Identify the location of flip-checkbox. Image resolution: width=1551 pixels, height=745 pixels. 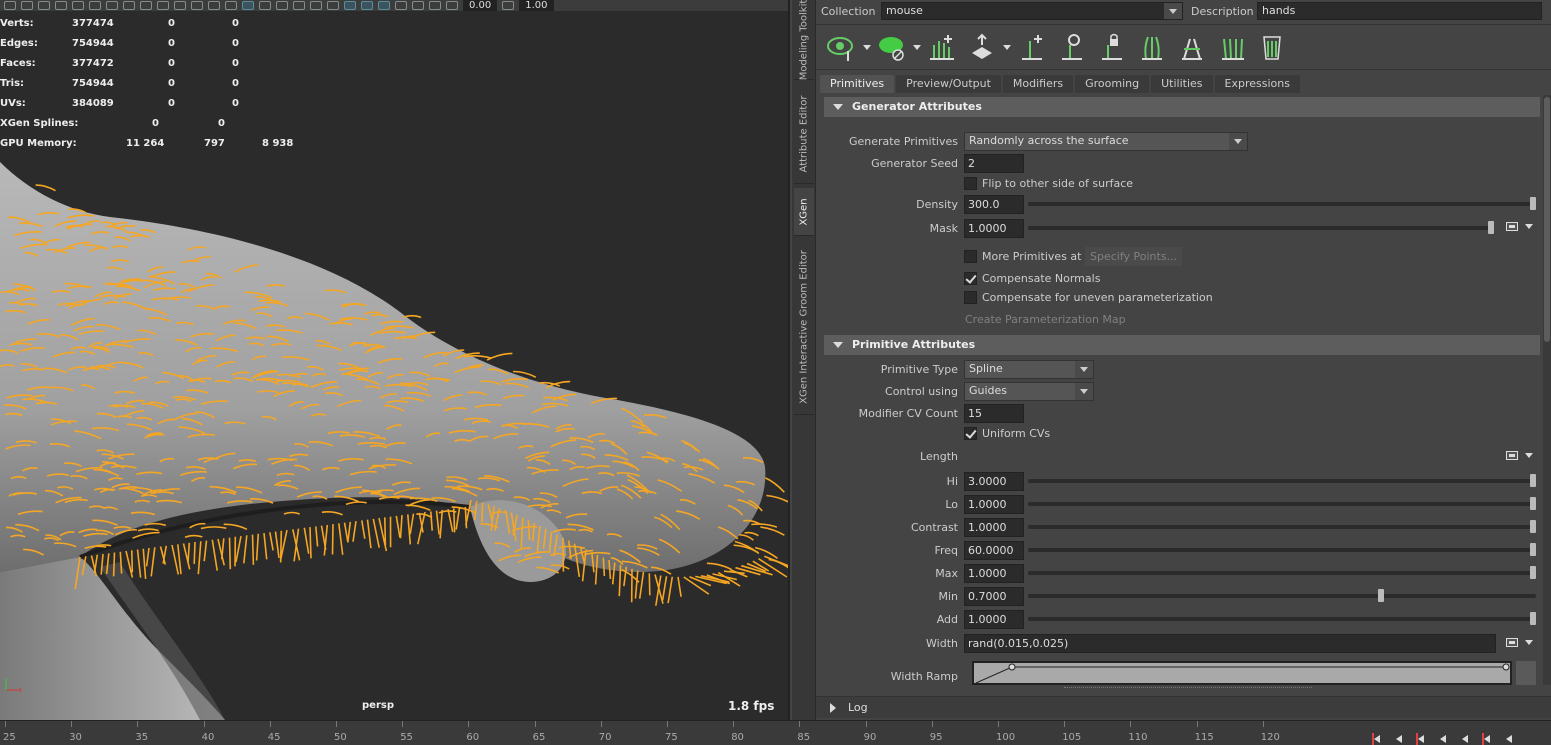
(970, 183).